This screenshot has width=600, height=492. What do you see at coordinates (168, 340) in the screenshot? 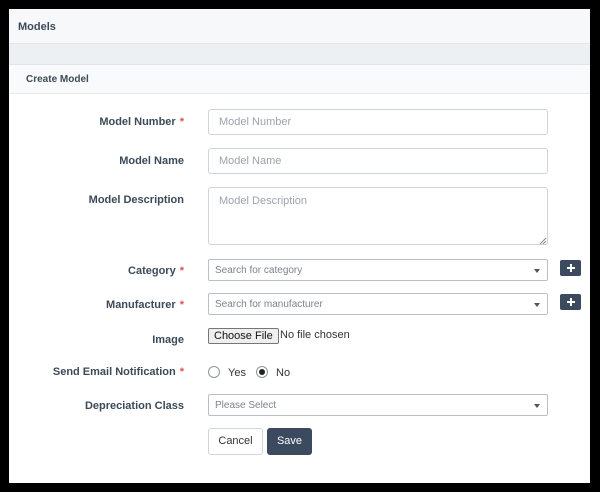
I see `image-label: Image` at bounding box center [168, 340].